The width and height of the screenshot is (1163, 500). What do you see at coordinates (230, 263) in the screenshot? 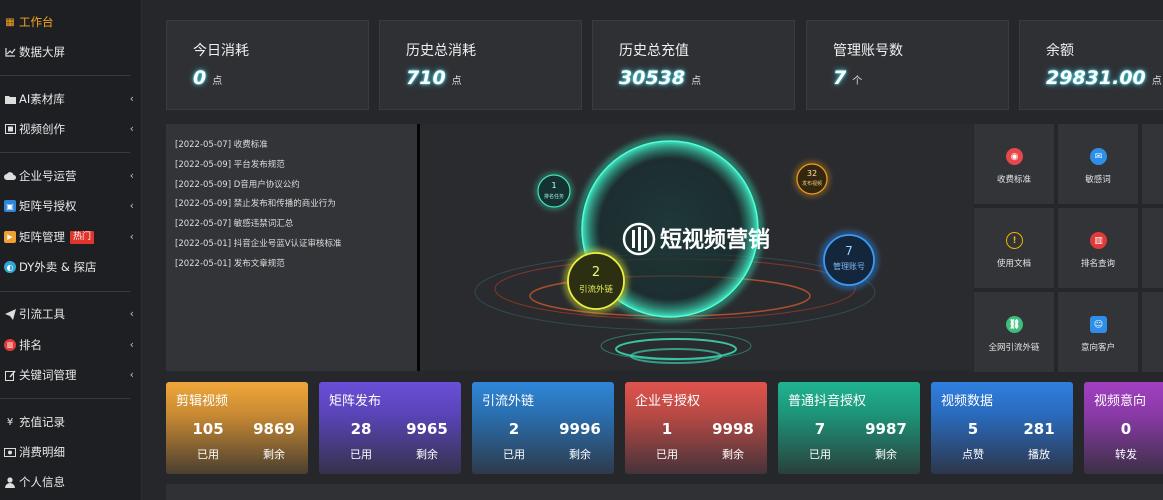
I see `notice-item: [2022-05-01] 发布文章规范` at bounding box center [230, 263].